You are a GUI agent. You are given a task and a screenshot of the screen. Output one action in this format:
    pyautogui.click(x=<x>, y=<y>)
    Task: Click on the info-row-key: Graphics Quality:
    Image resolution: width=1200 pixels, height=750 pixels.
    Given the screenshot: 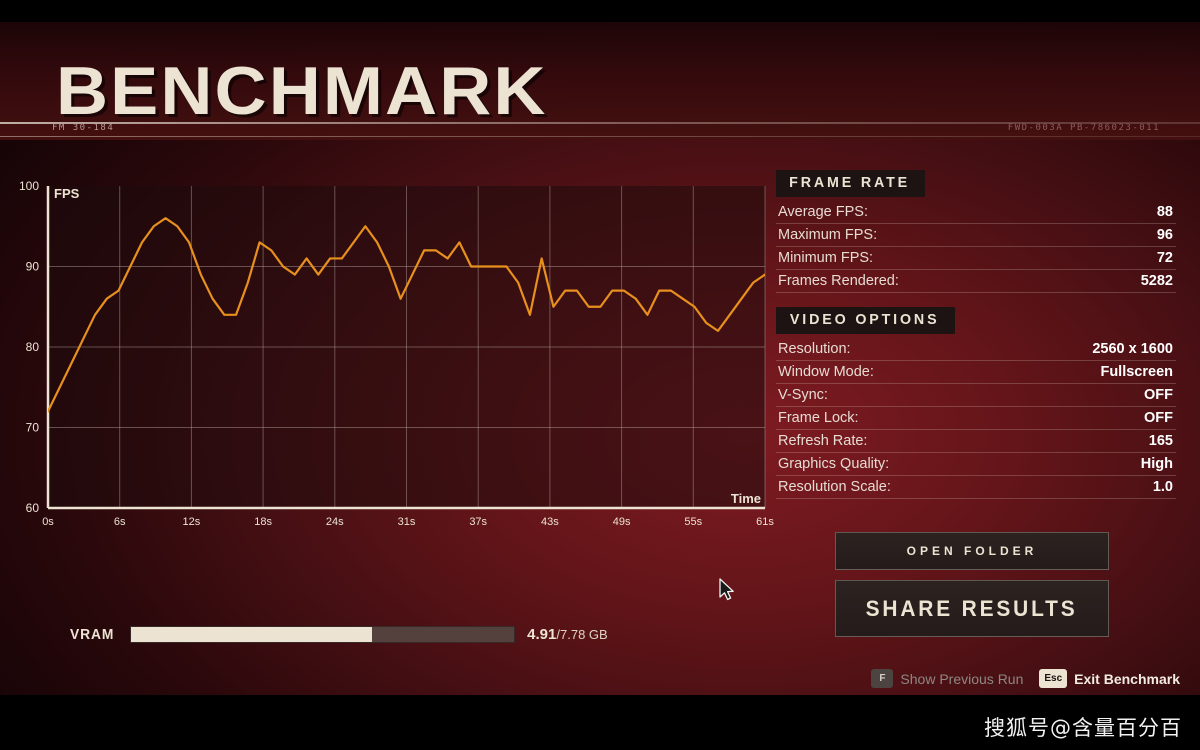 What is the action you would take?
    pyautogui.click(x=834, y=464)
    